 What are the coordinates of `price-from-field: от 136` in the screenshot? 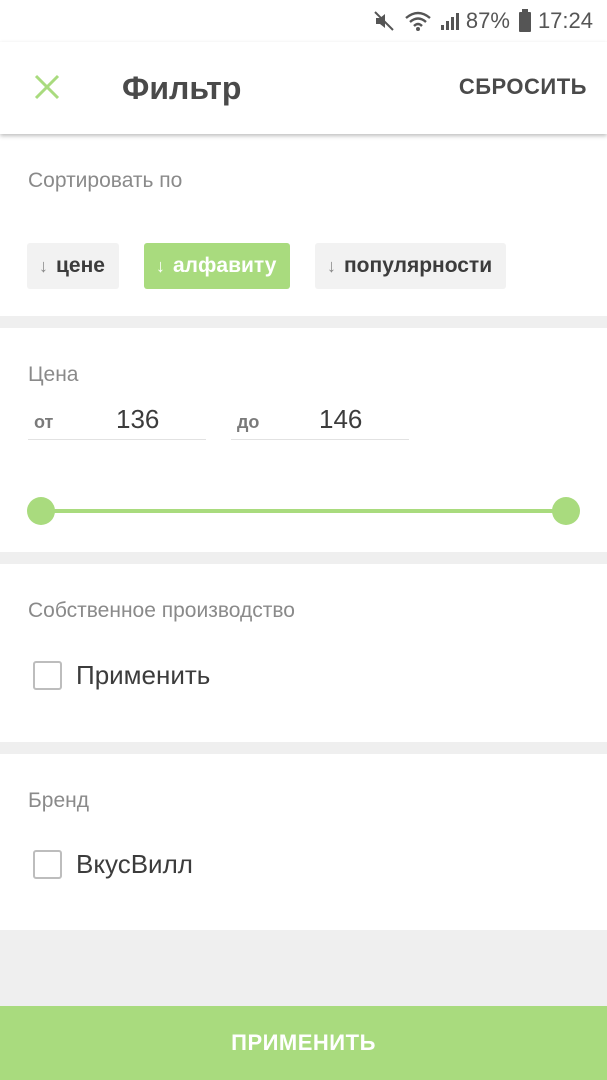 It's located at (117, 419).